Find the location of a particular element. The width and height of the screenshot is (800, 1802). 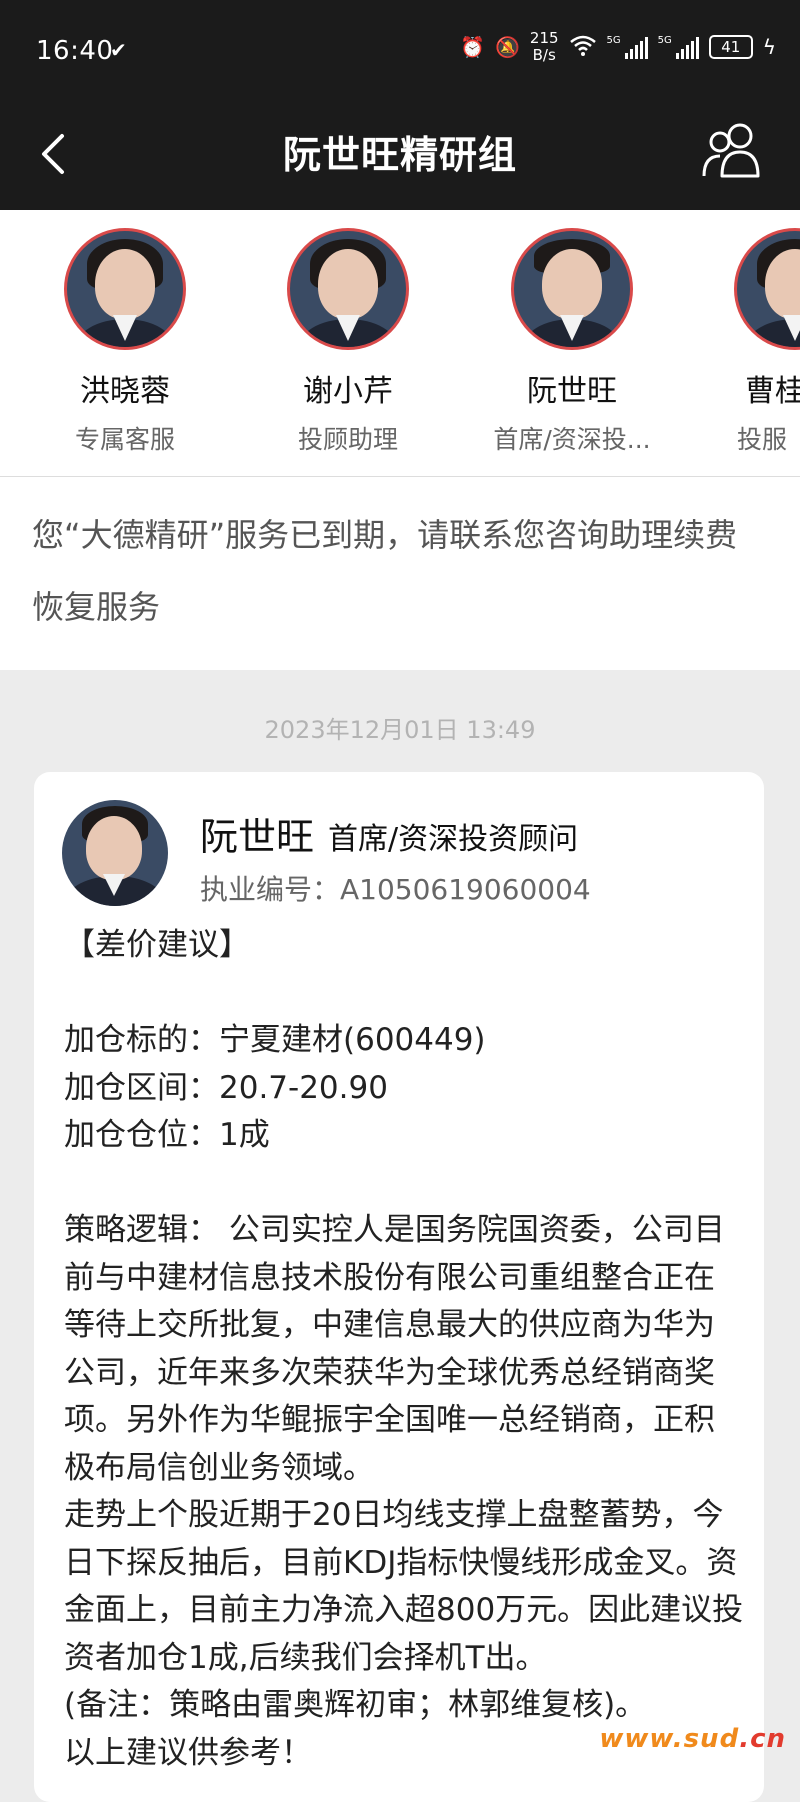

advisor-item: 曹桂 投服 is located at coordinates (757, 342).